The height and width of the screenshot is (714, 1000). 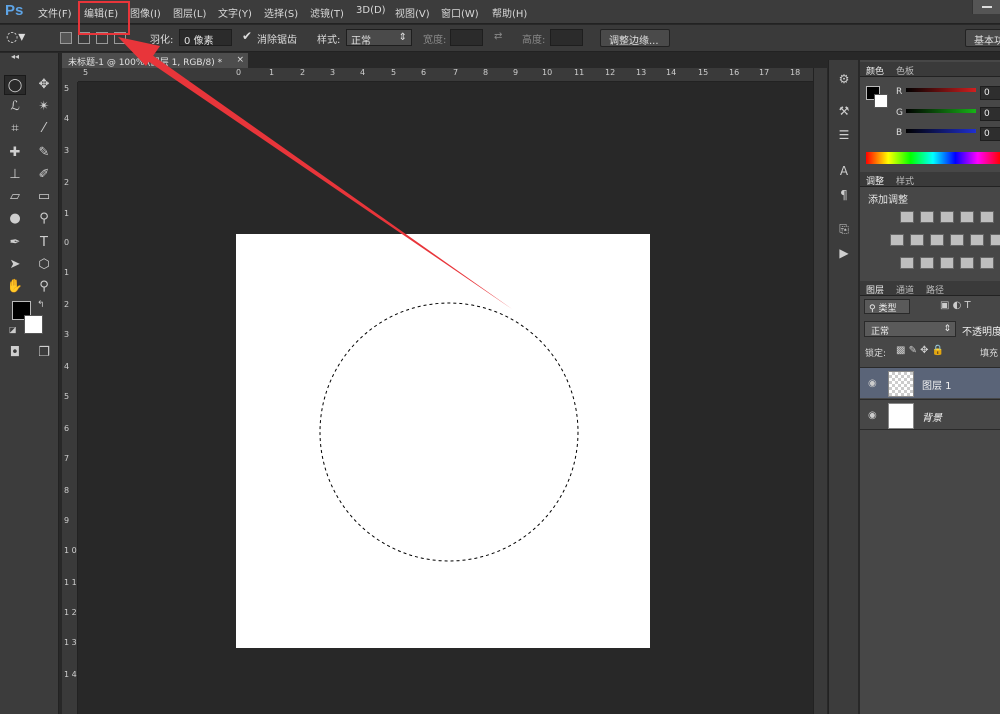 I want to click on color-lookup-icon, so click(x=995, y=240).